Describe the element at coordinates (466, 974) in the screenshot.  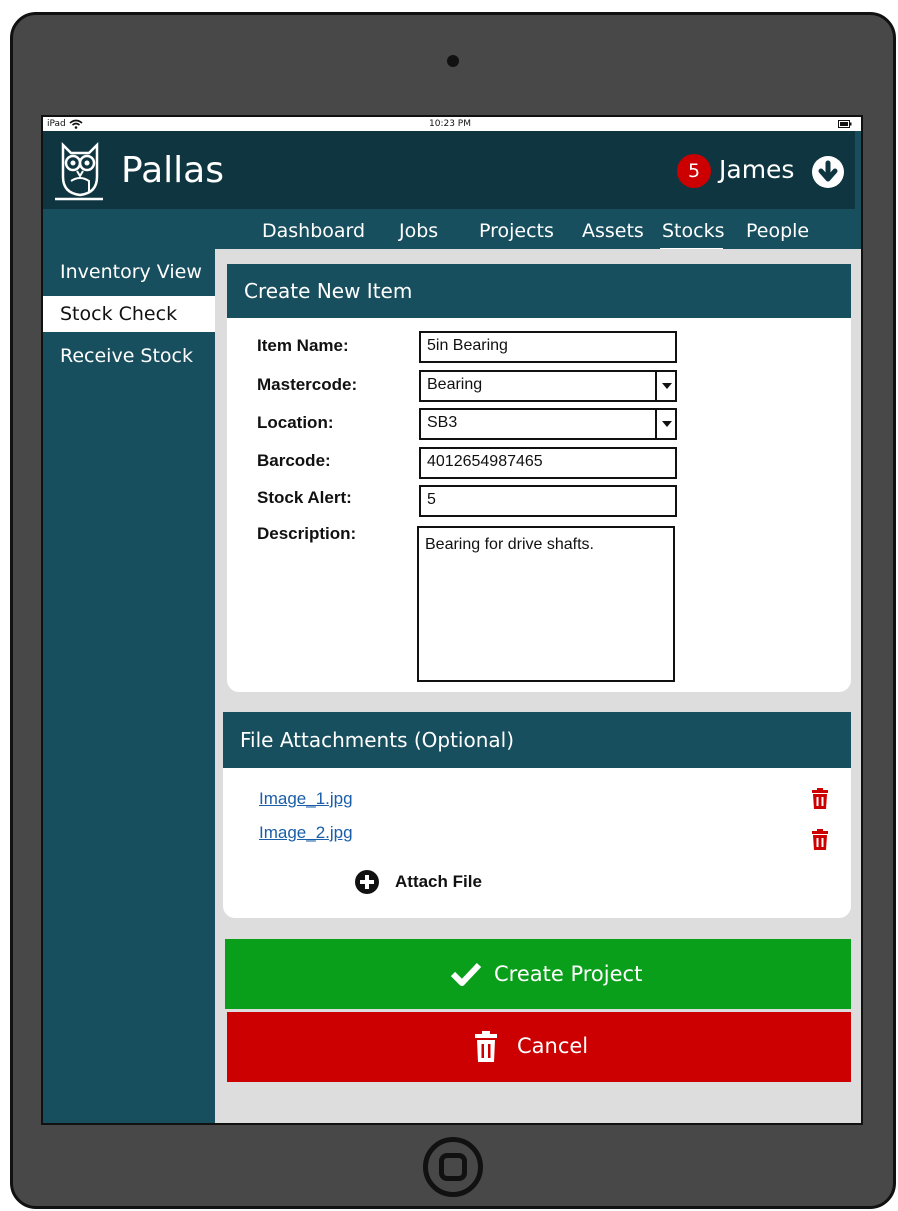
I see `checkmark-icon` at that location.